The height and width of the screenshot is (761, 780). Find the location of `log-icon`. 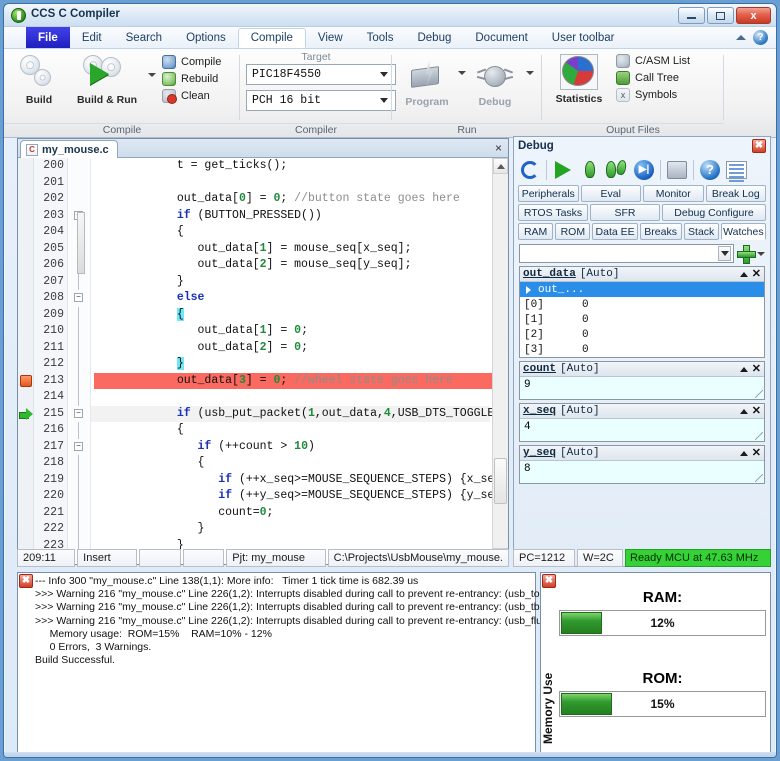

log-icon is located at coordinates (737, 170).